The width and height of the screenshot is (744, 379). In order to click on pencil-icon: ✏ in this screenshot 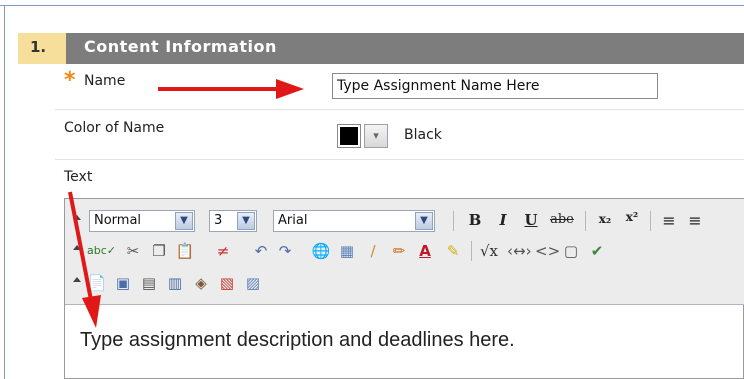, I will do `click(399, 251)`.